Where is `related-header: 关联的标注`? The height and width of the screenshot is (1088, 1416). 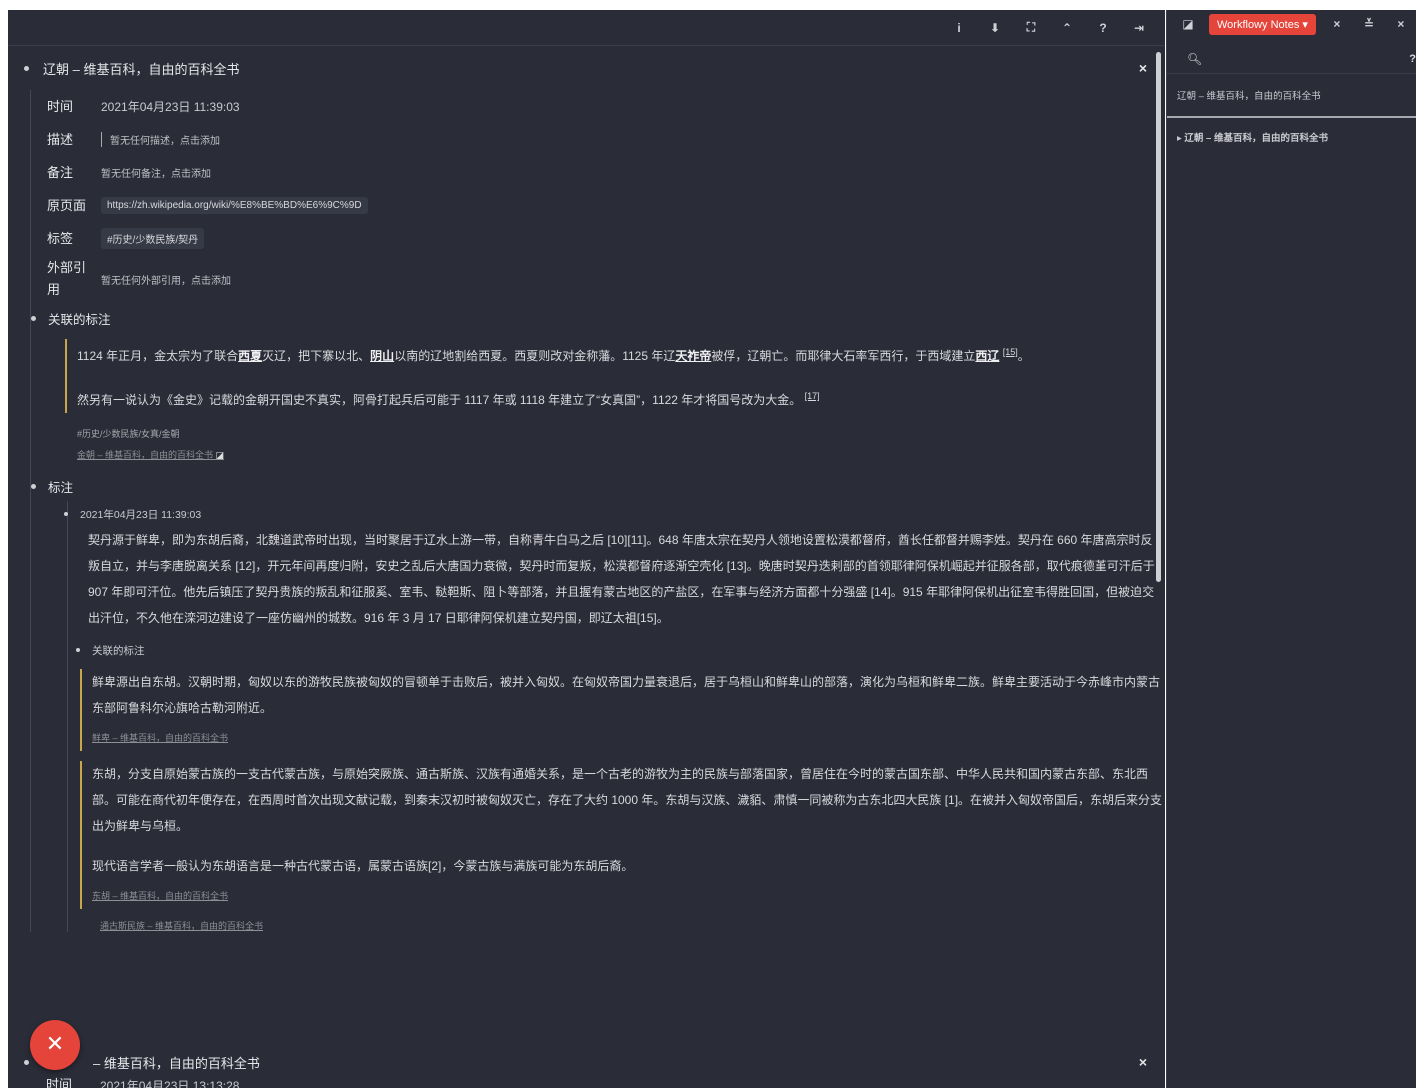 related-header: 关联的标注 is located at coordinates (598, 318).